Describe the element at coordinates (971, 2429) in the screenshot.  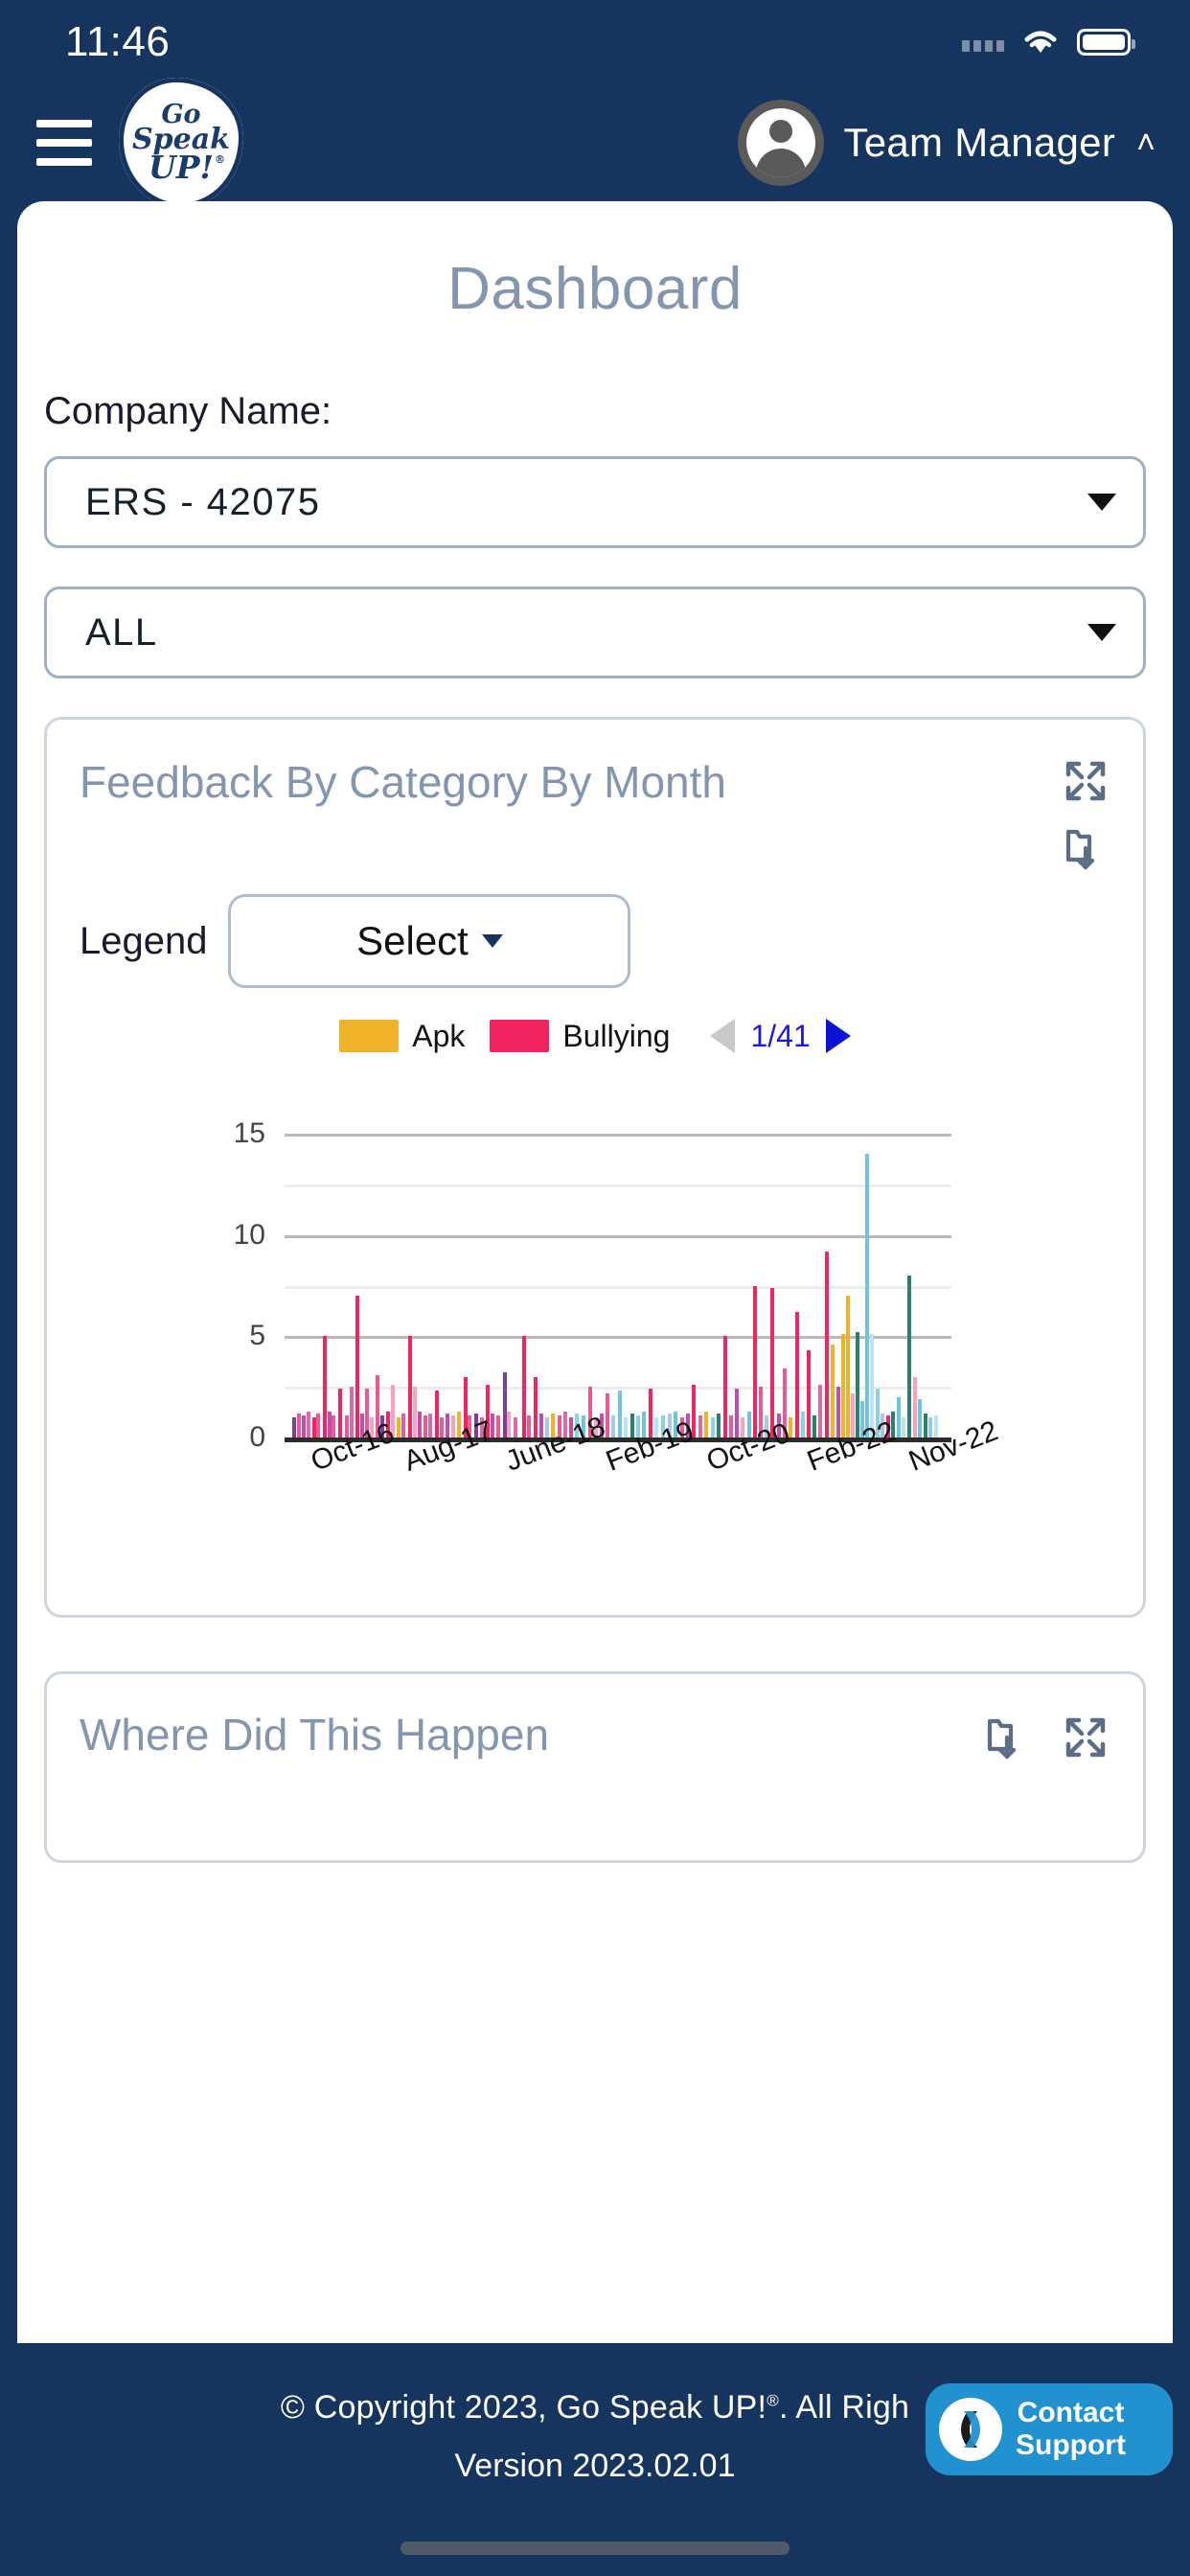
I see `support-chat-icon` at that location.